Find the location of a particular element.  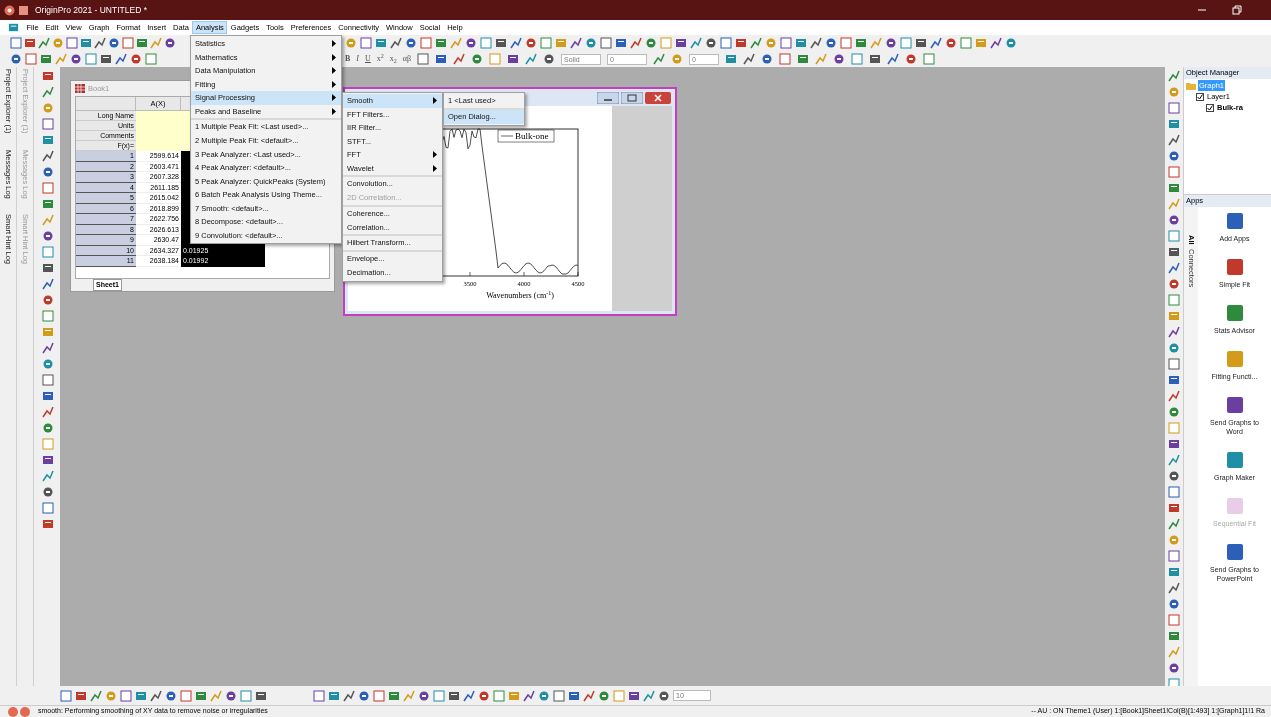

format-button: αβ is located at coordinates (407, 59).